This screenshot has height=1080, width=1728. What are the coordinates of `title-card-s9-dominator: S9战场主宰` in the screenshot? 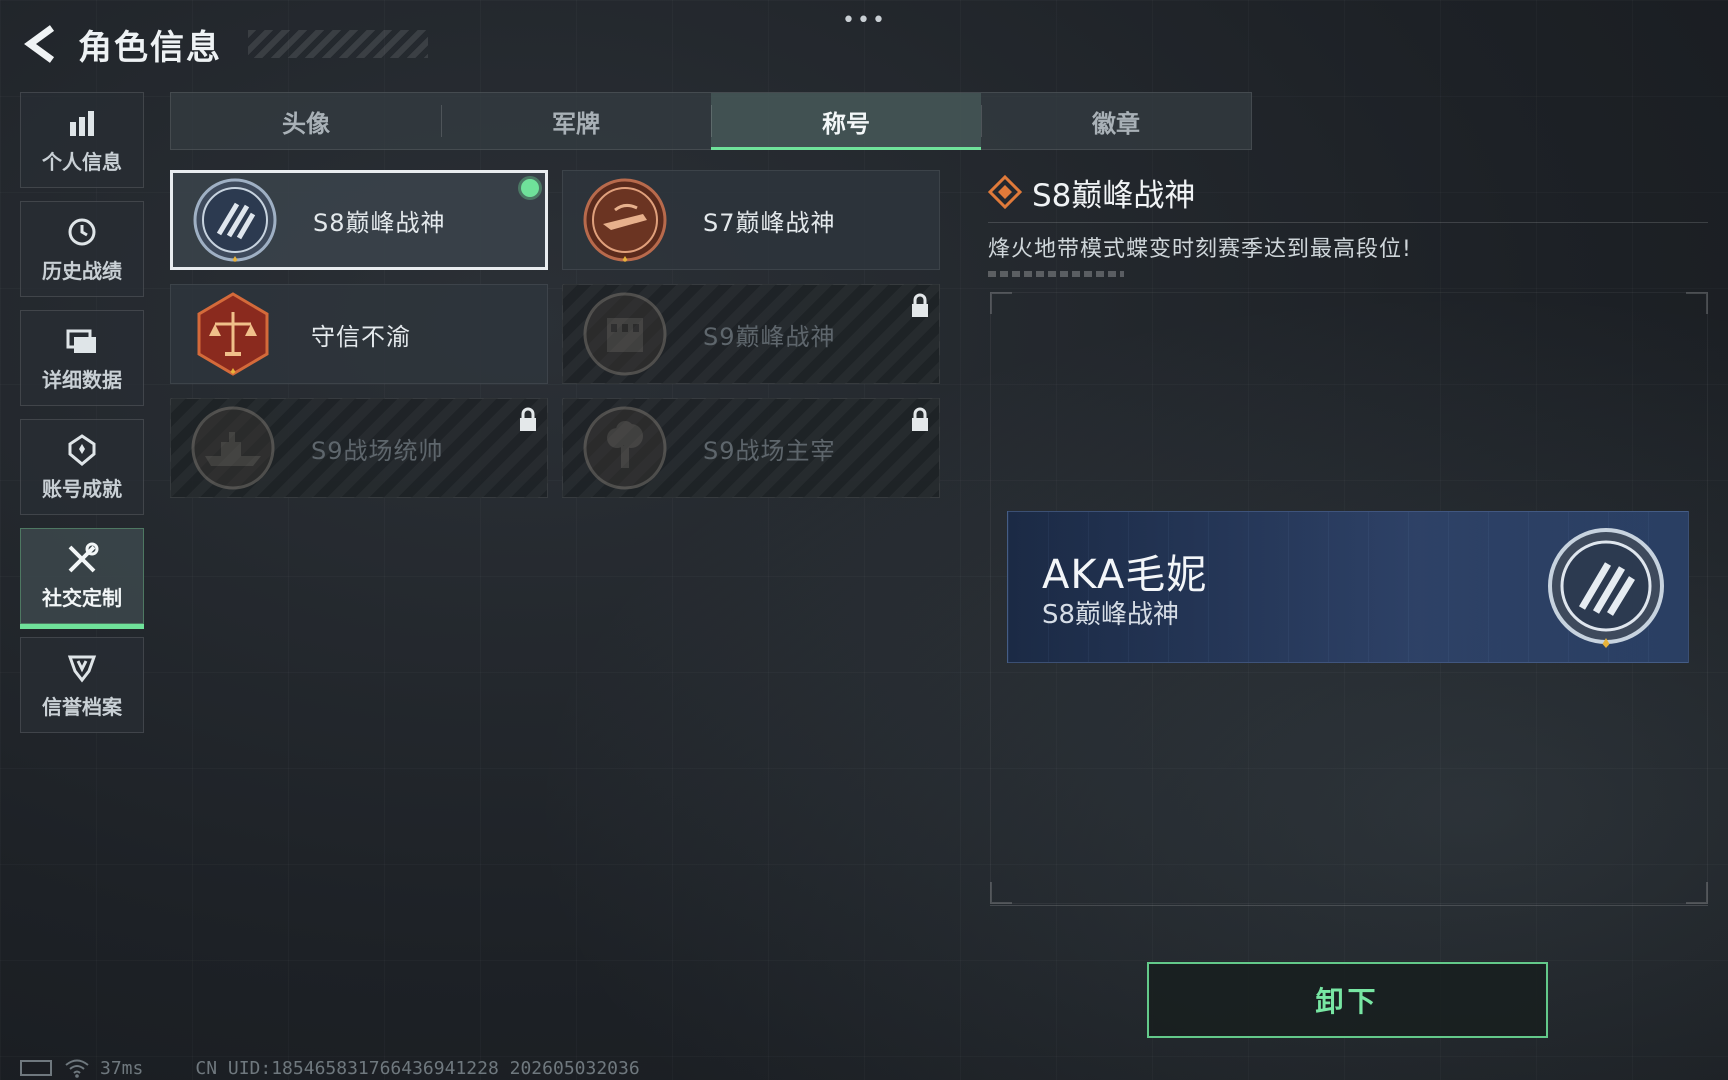 It's located at (751, 448).